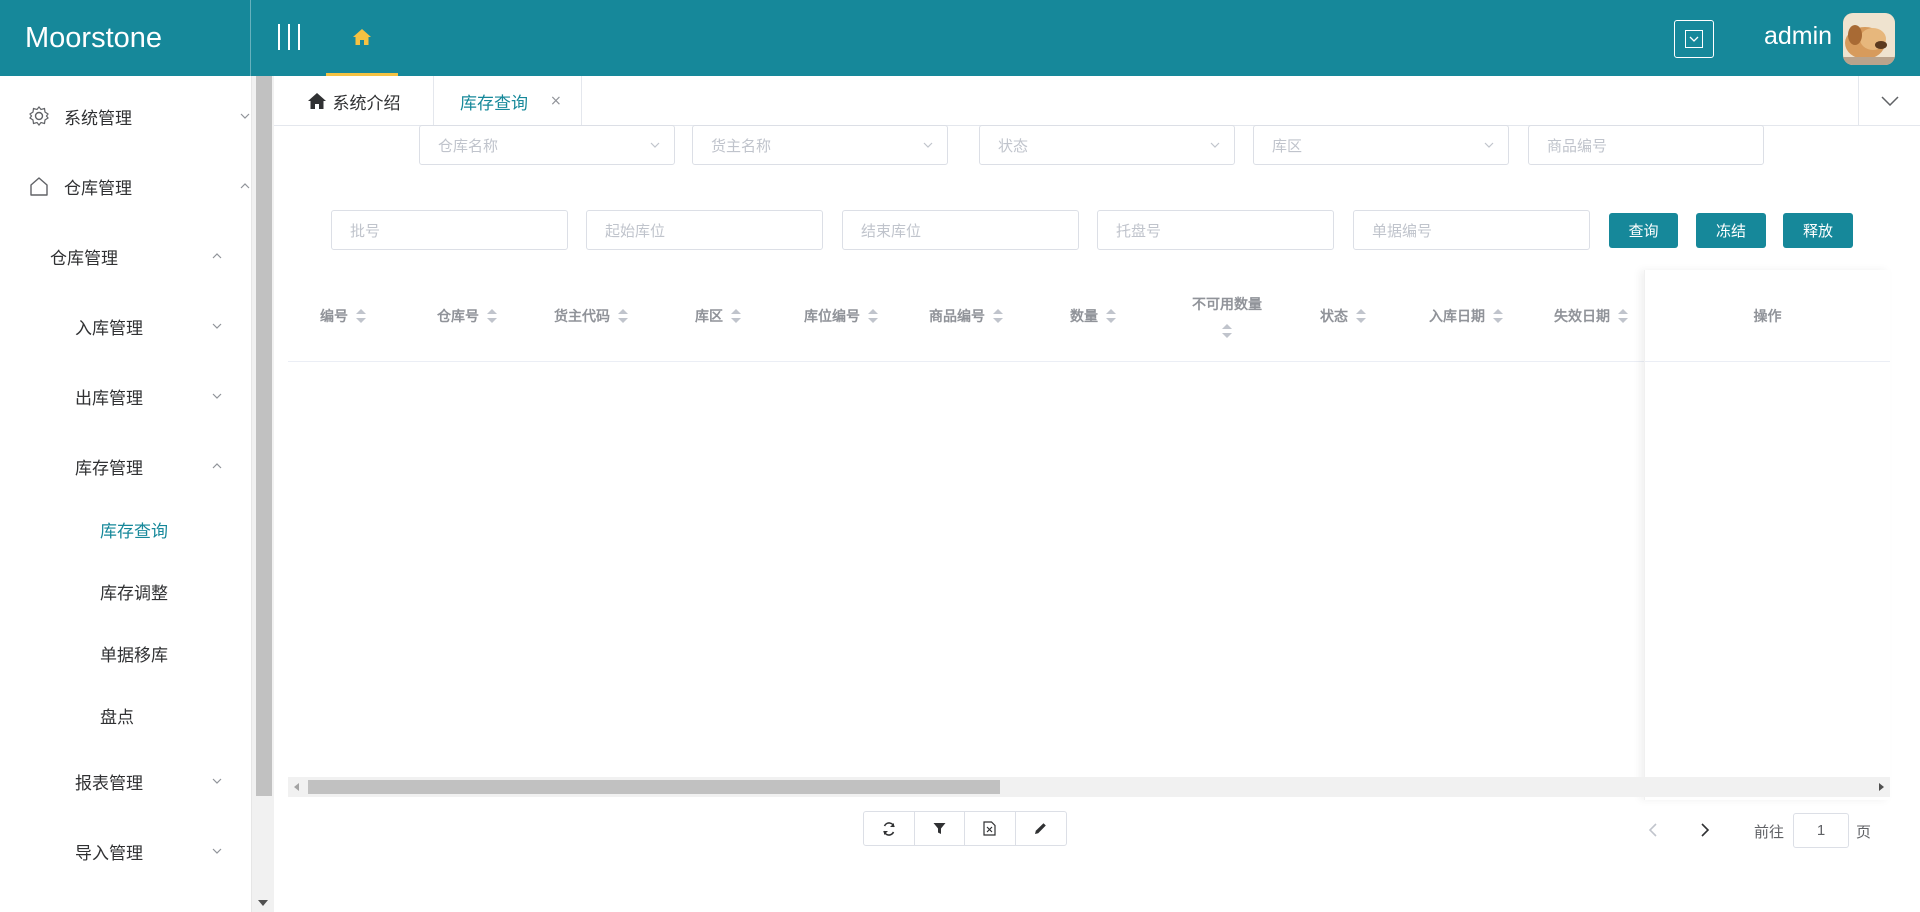 The height and width of the screenshot is (912, 1920). Describe the element at coordinates (289, 37) in the screenshot. I see `menu-toggle-icon` at that location.